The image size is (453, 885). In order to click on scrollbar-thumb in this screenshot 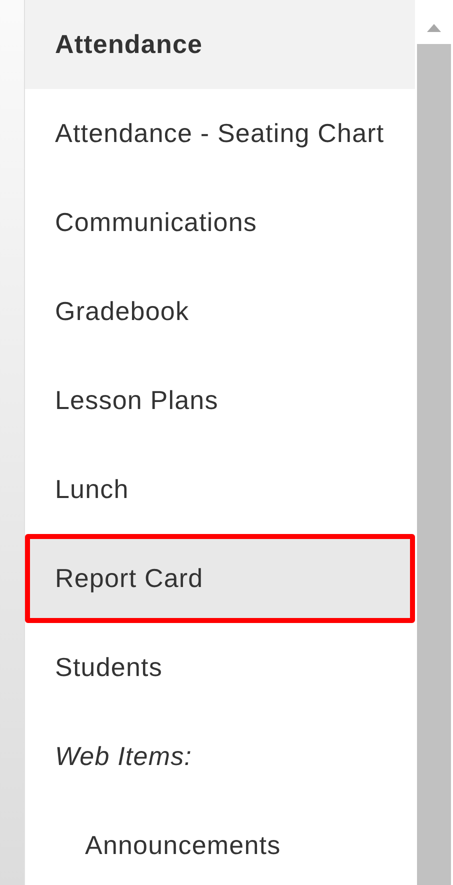, I will do `click(434, 464)`.